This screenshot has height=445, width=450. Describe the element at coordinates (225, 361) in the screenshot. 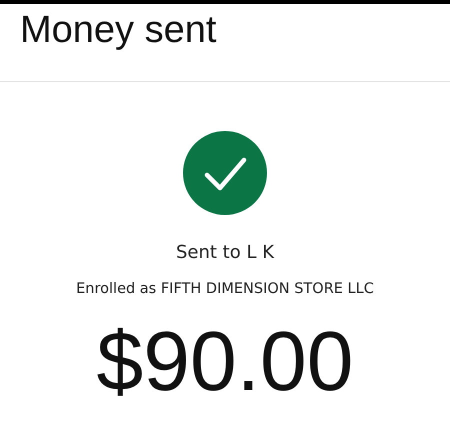

I see `amount-text: $90.00` at that location.